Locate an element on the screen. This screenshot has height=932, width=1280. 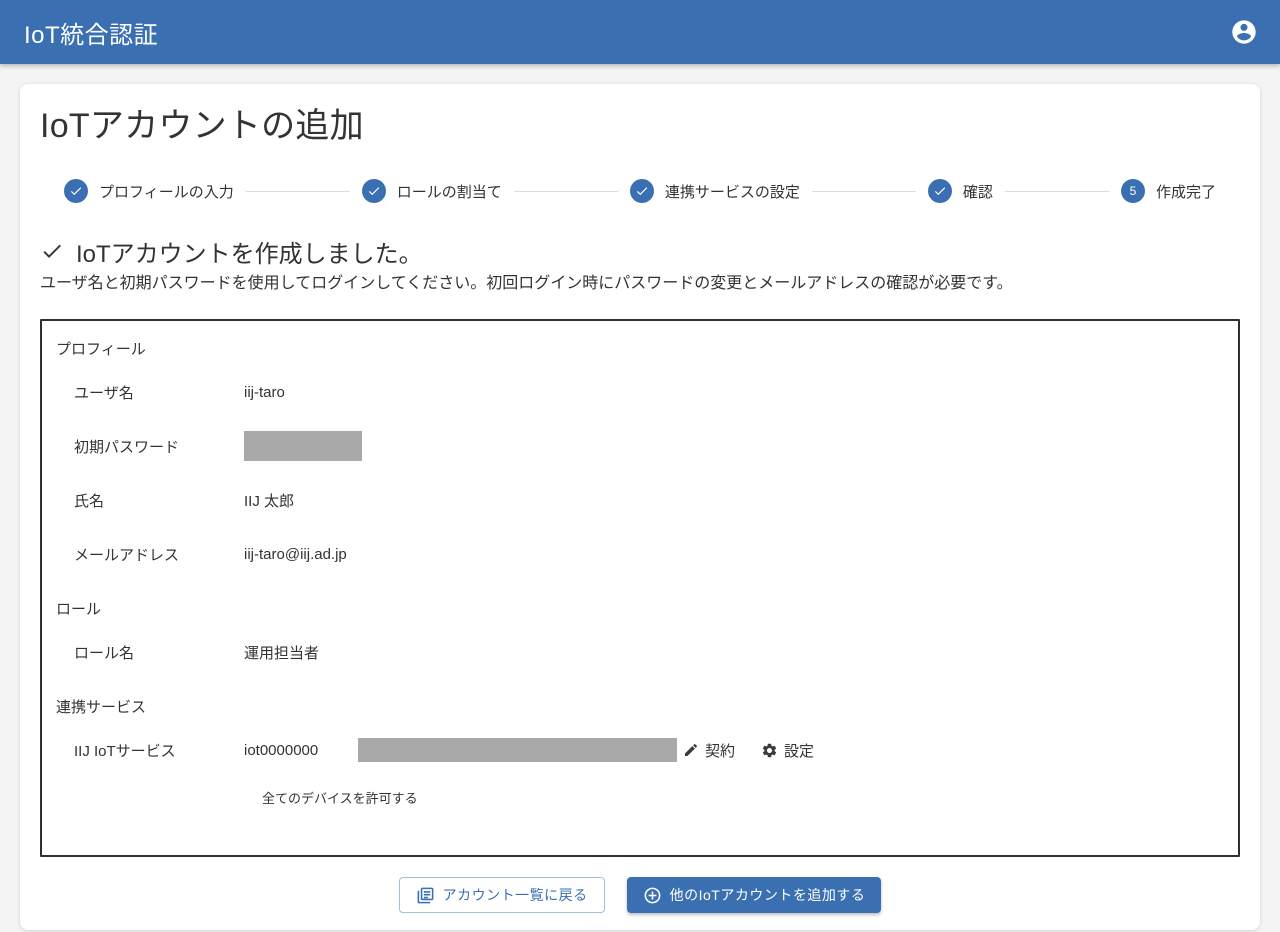
step-number-badge: 5 is located at coordinates (1133, 191).